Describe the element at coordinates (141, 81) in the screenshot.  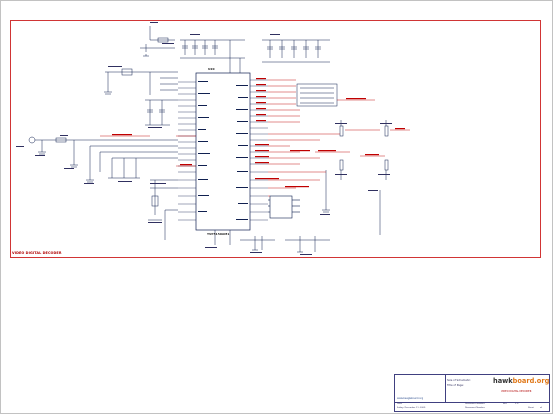
I see `crystal-circuit` at that location.